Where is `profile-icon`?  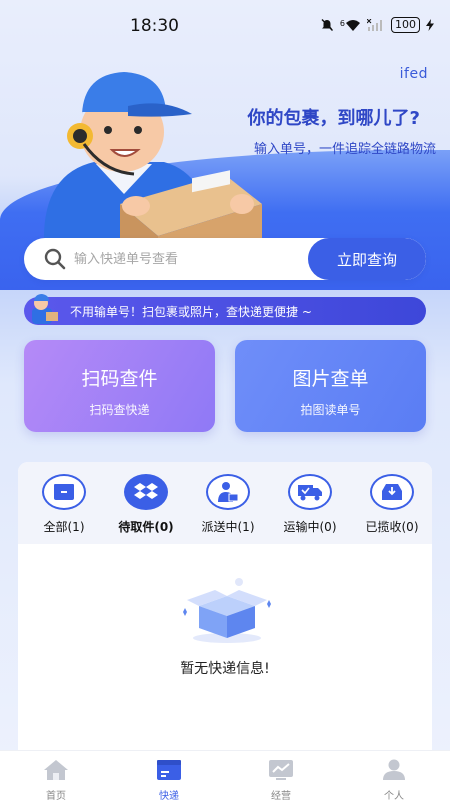
profile-icon is located at coordinates (394, 769).